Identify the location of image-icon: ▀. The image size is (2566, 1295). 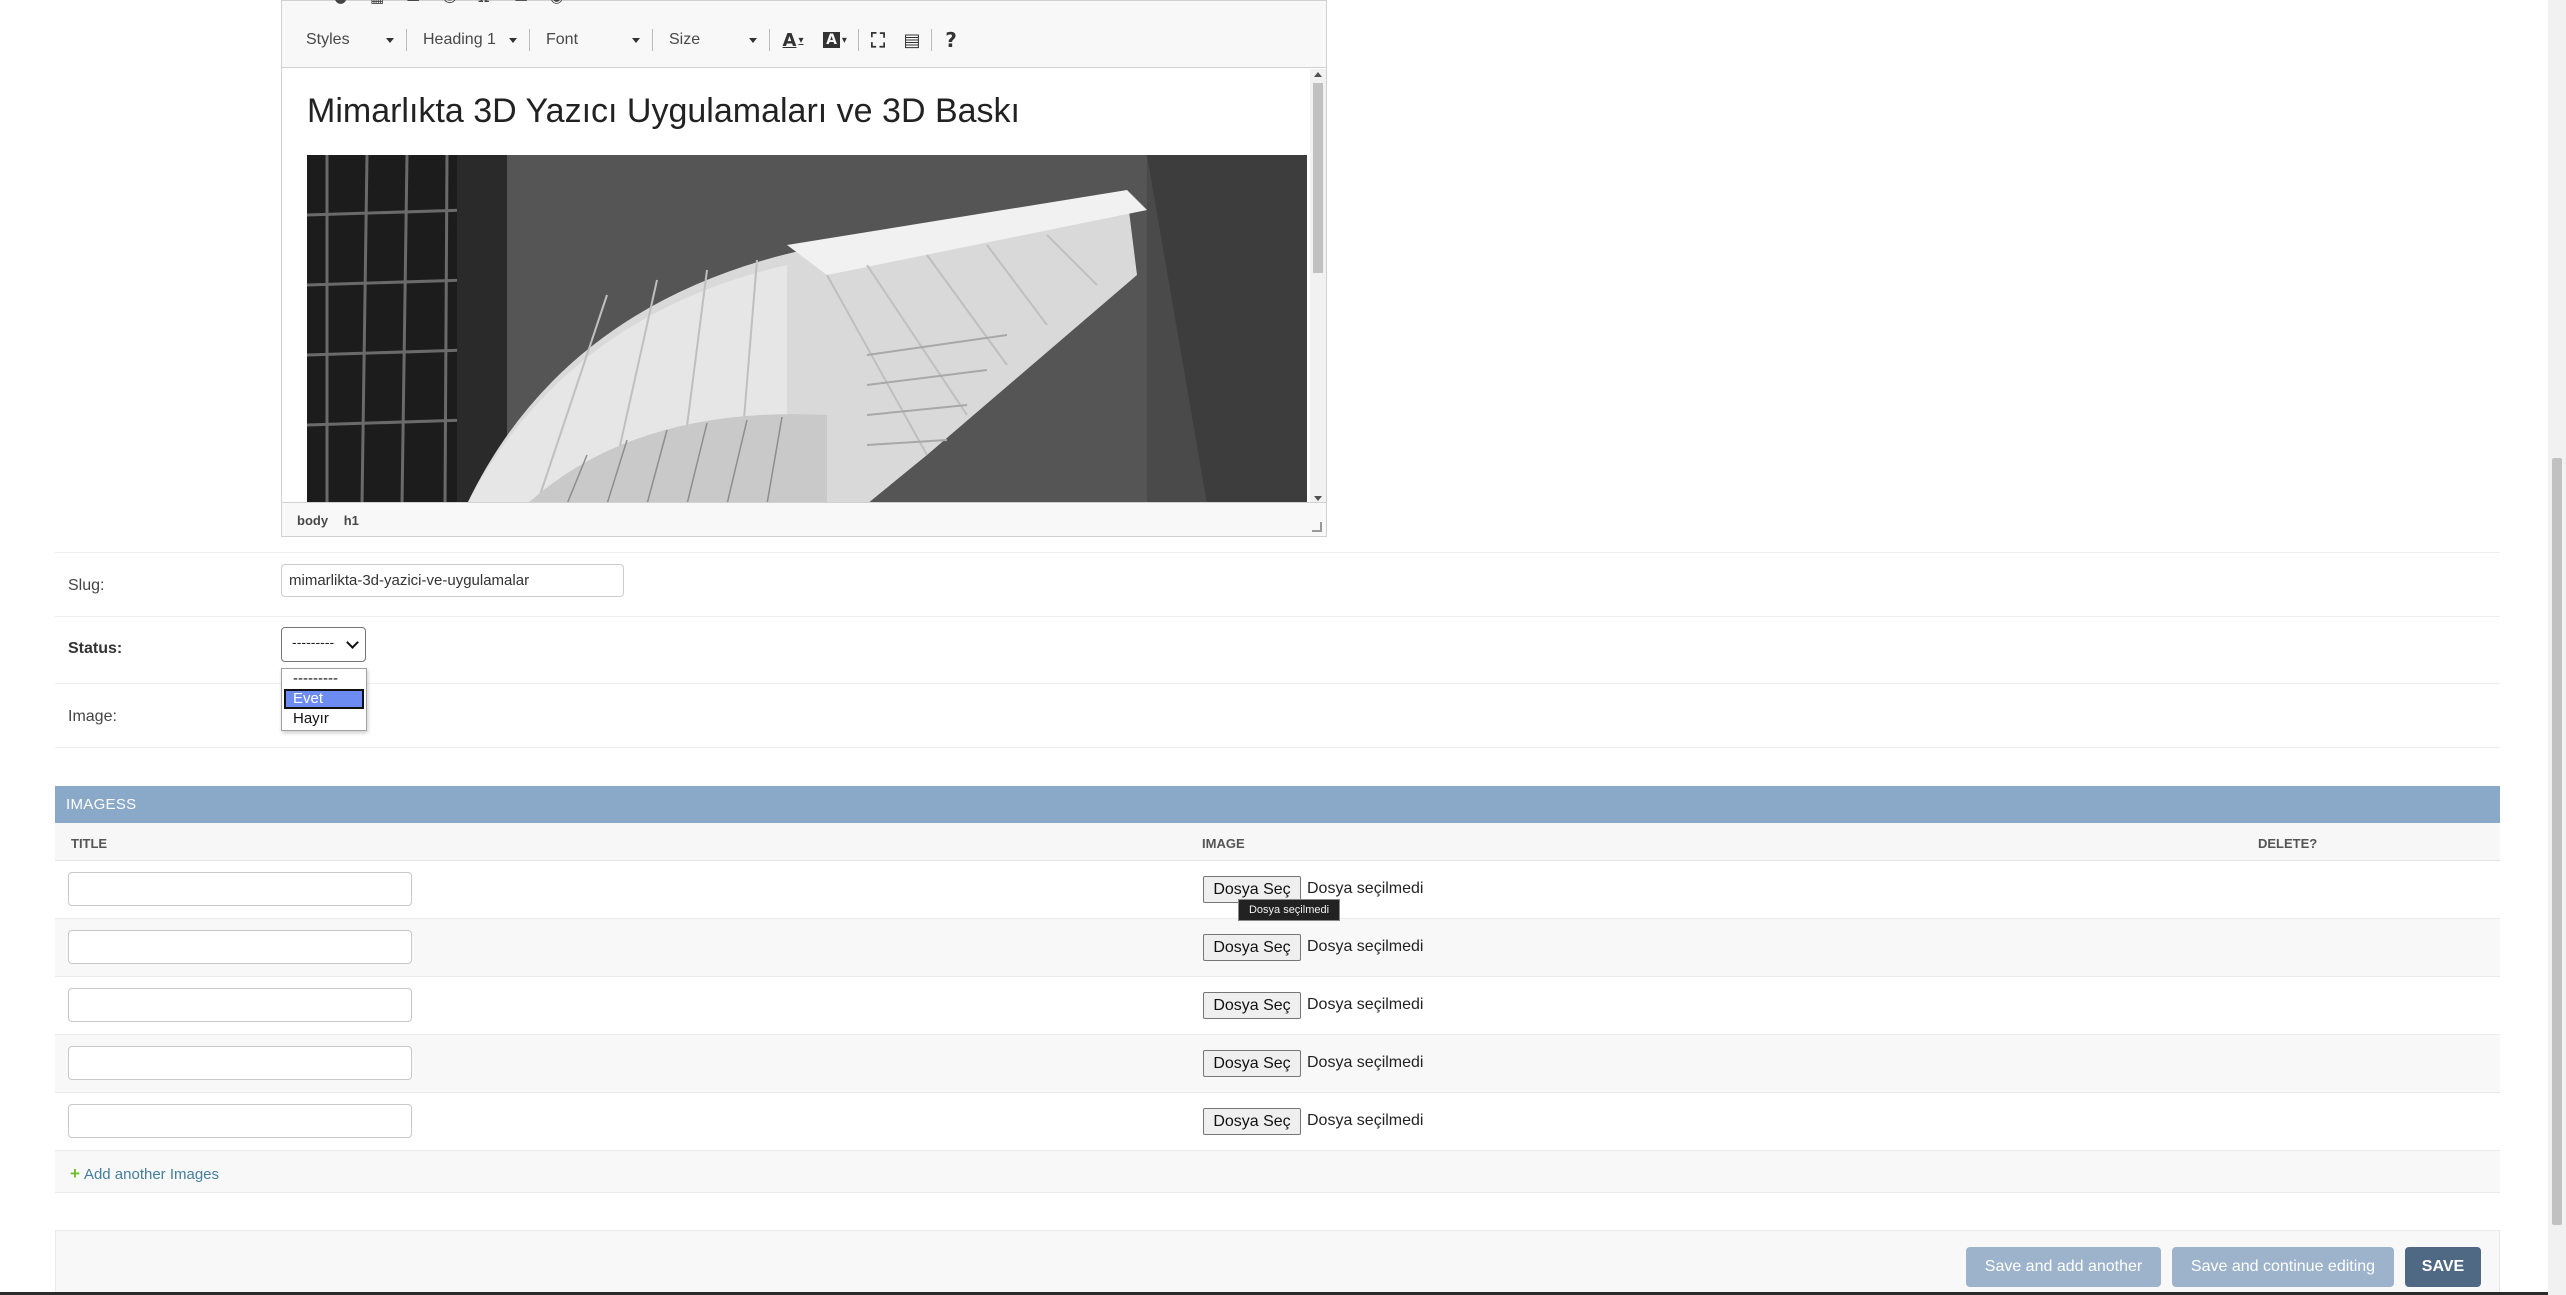
(308, 4).